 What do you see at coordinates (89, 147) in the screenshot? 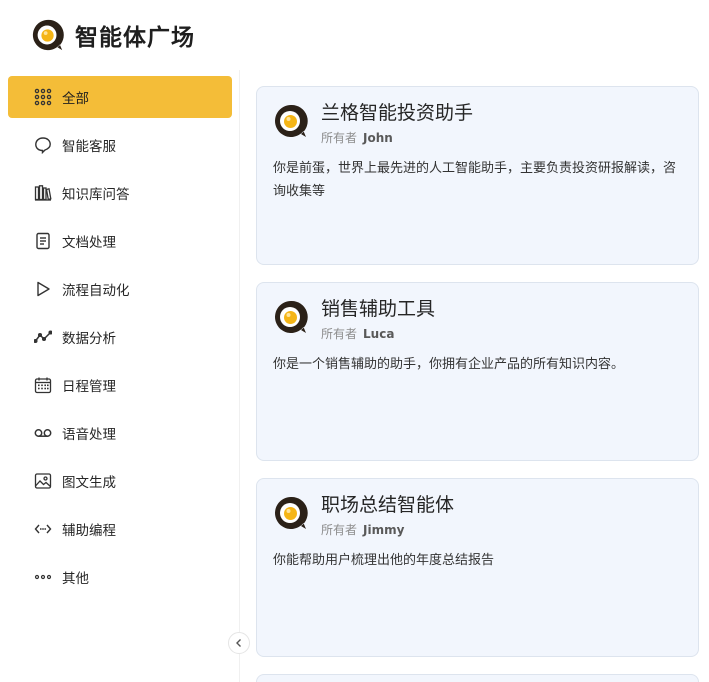
I see `sidebar-item-label: 智能客服` at bounding box center [89, 147].